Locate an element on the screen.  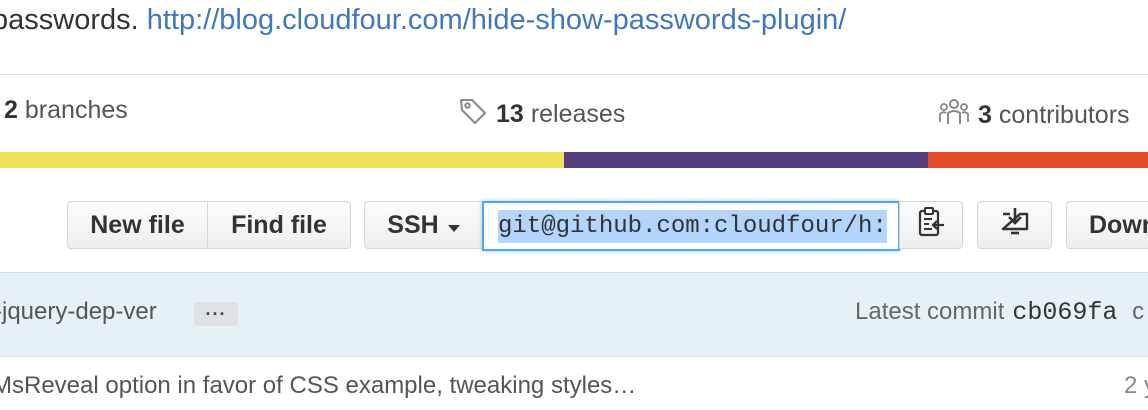
protocol-select-button: SSH is located at coordinates (424, 225).